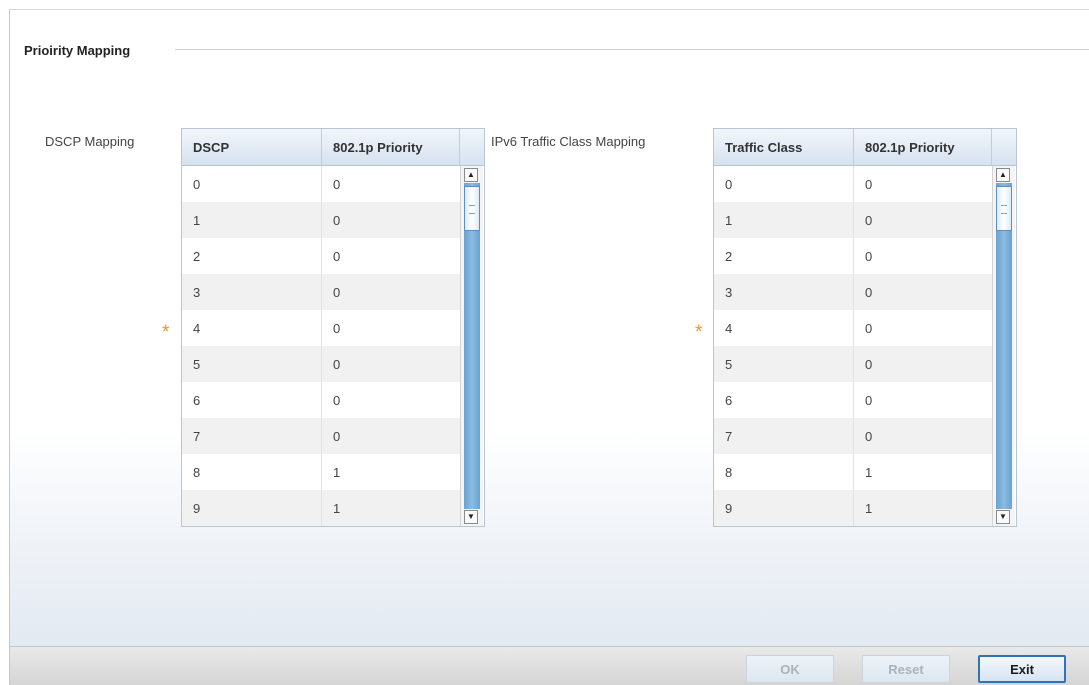 The image size is (1089, 685). What do you see at coordinates (549, 665) in the screenshot?
I see `button-bar: OK Reset Exit` at bounding box center [549, 665].